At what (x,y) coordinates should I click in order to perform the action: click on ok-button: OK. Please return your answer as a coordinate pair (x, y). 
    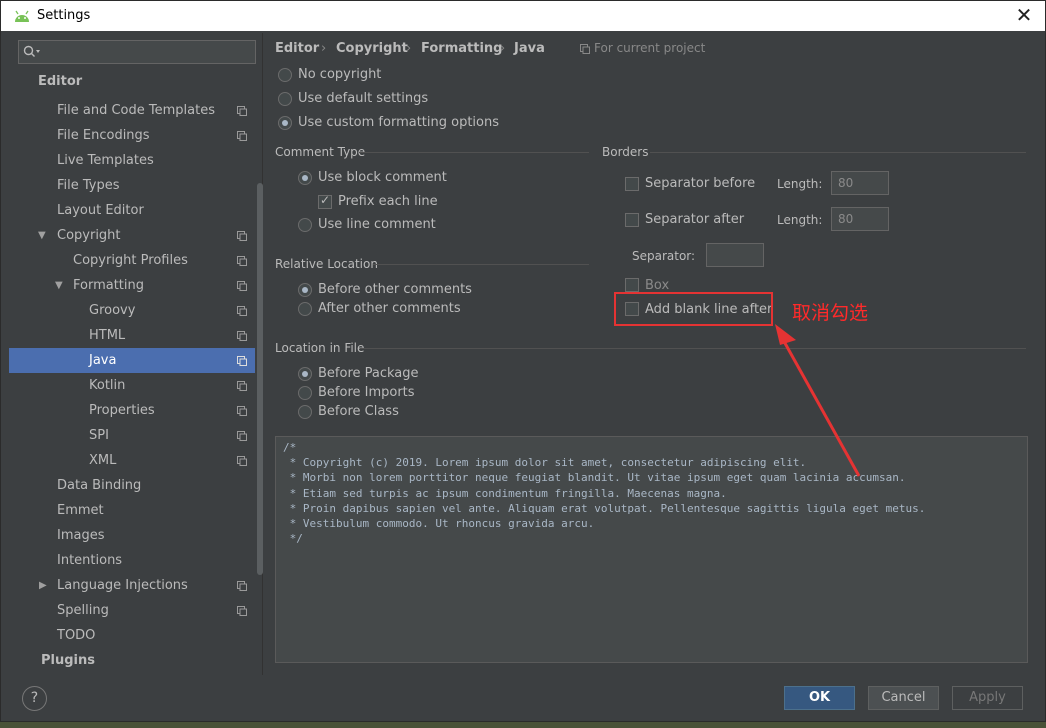
    Looking at the image, I should click on (819, 698).